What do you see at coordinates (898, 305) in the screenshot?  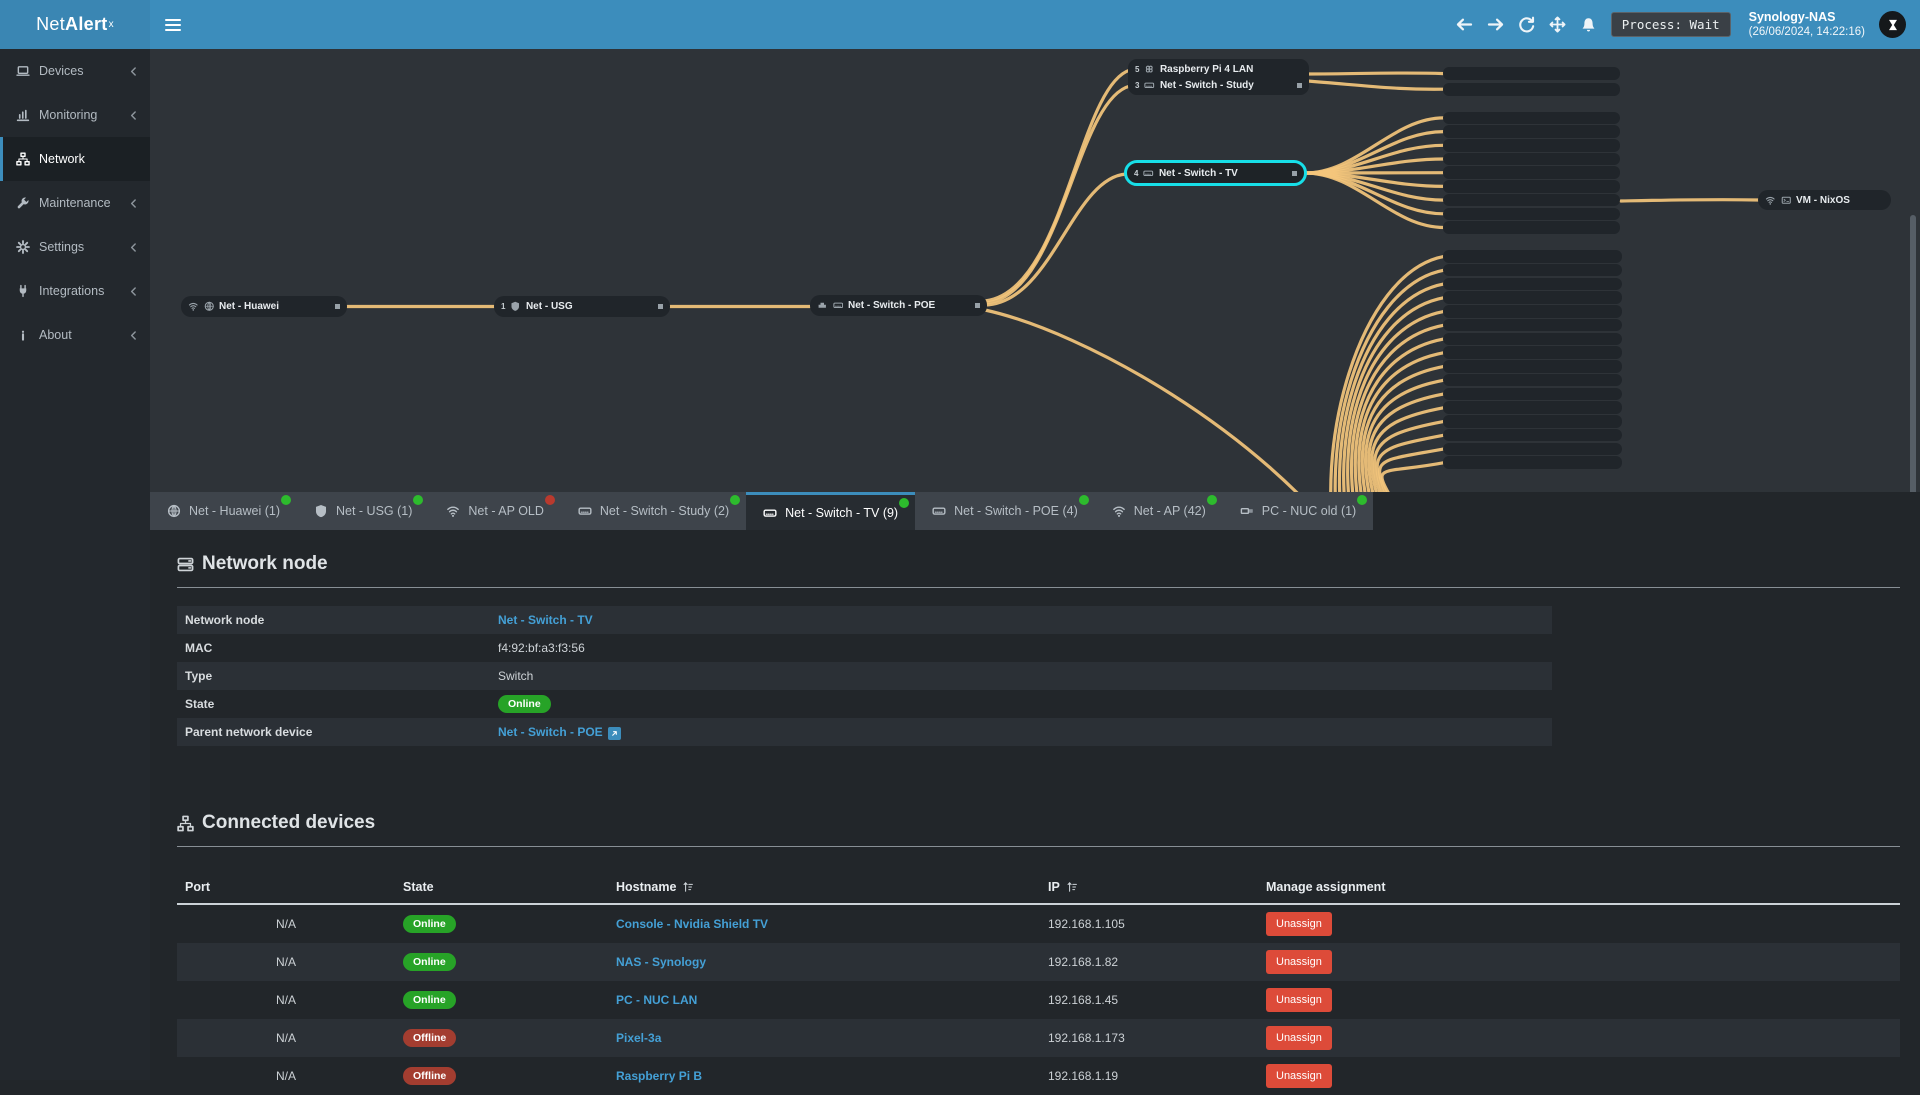 I see `topology-node-poe: Net - Switch - POE` at bounding box center [898, 305].